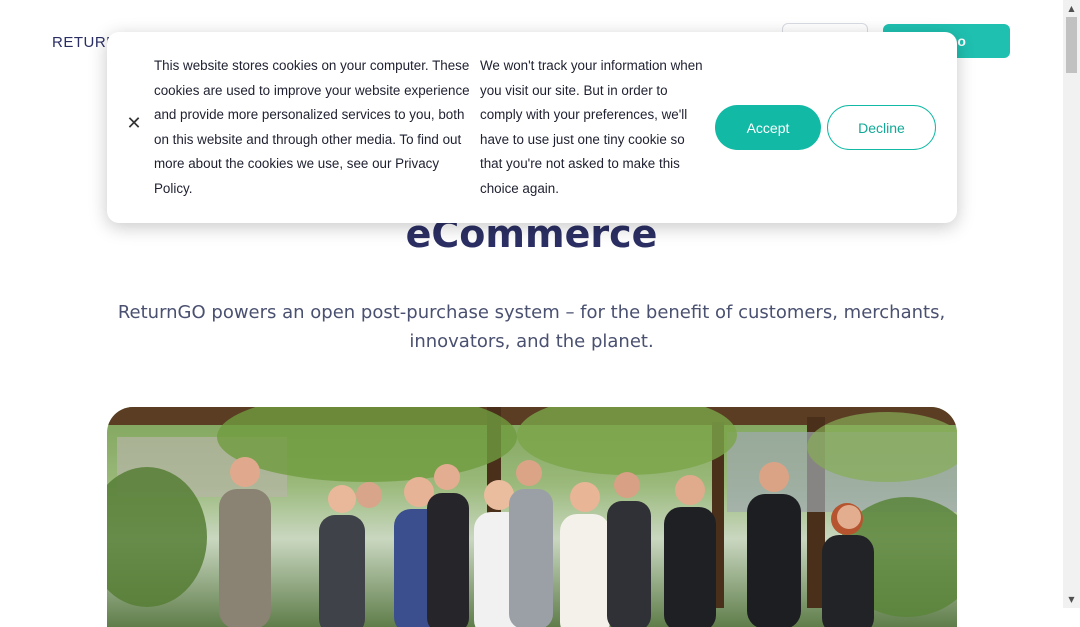 The width and height of the screenshot is (1080, 627). What do you see at coordinates (1071, 8) in the screenshot?
I see `scroll-up-arrow-icon: ▲` at bounding box center [1071, 8].